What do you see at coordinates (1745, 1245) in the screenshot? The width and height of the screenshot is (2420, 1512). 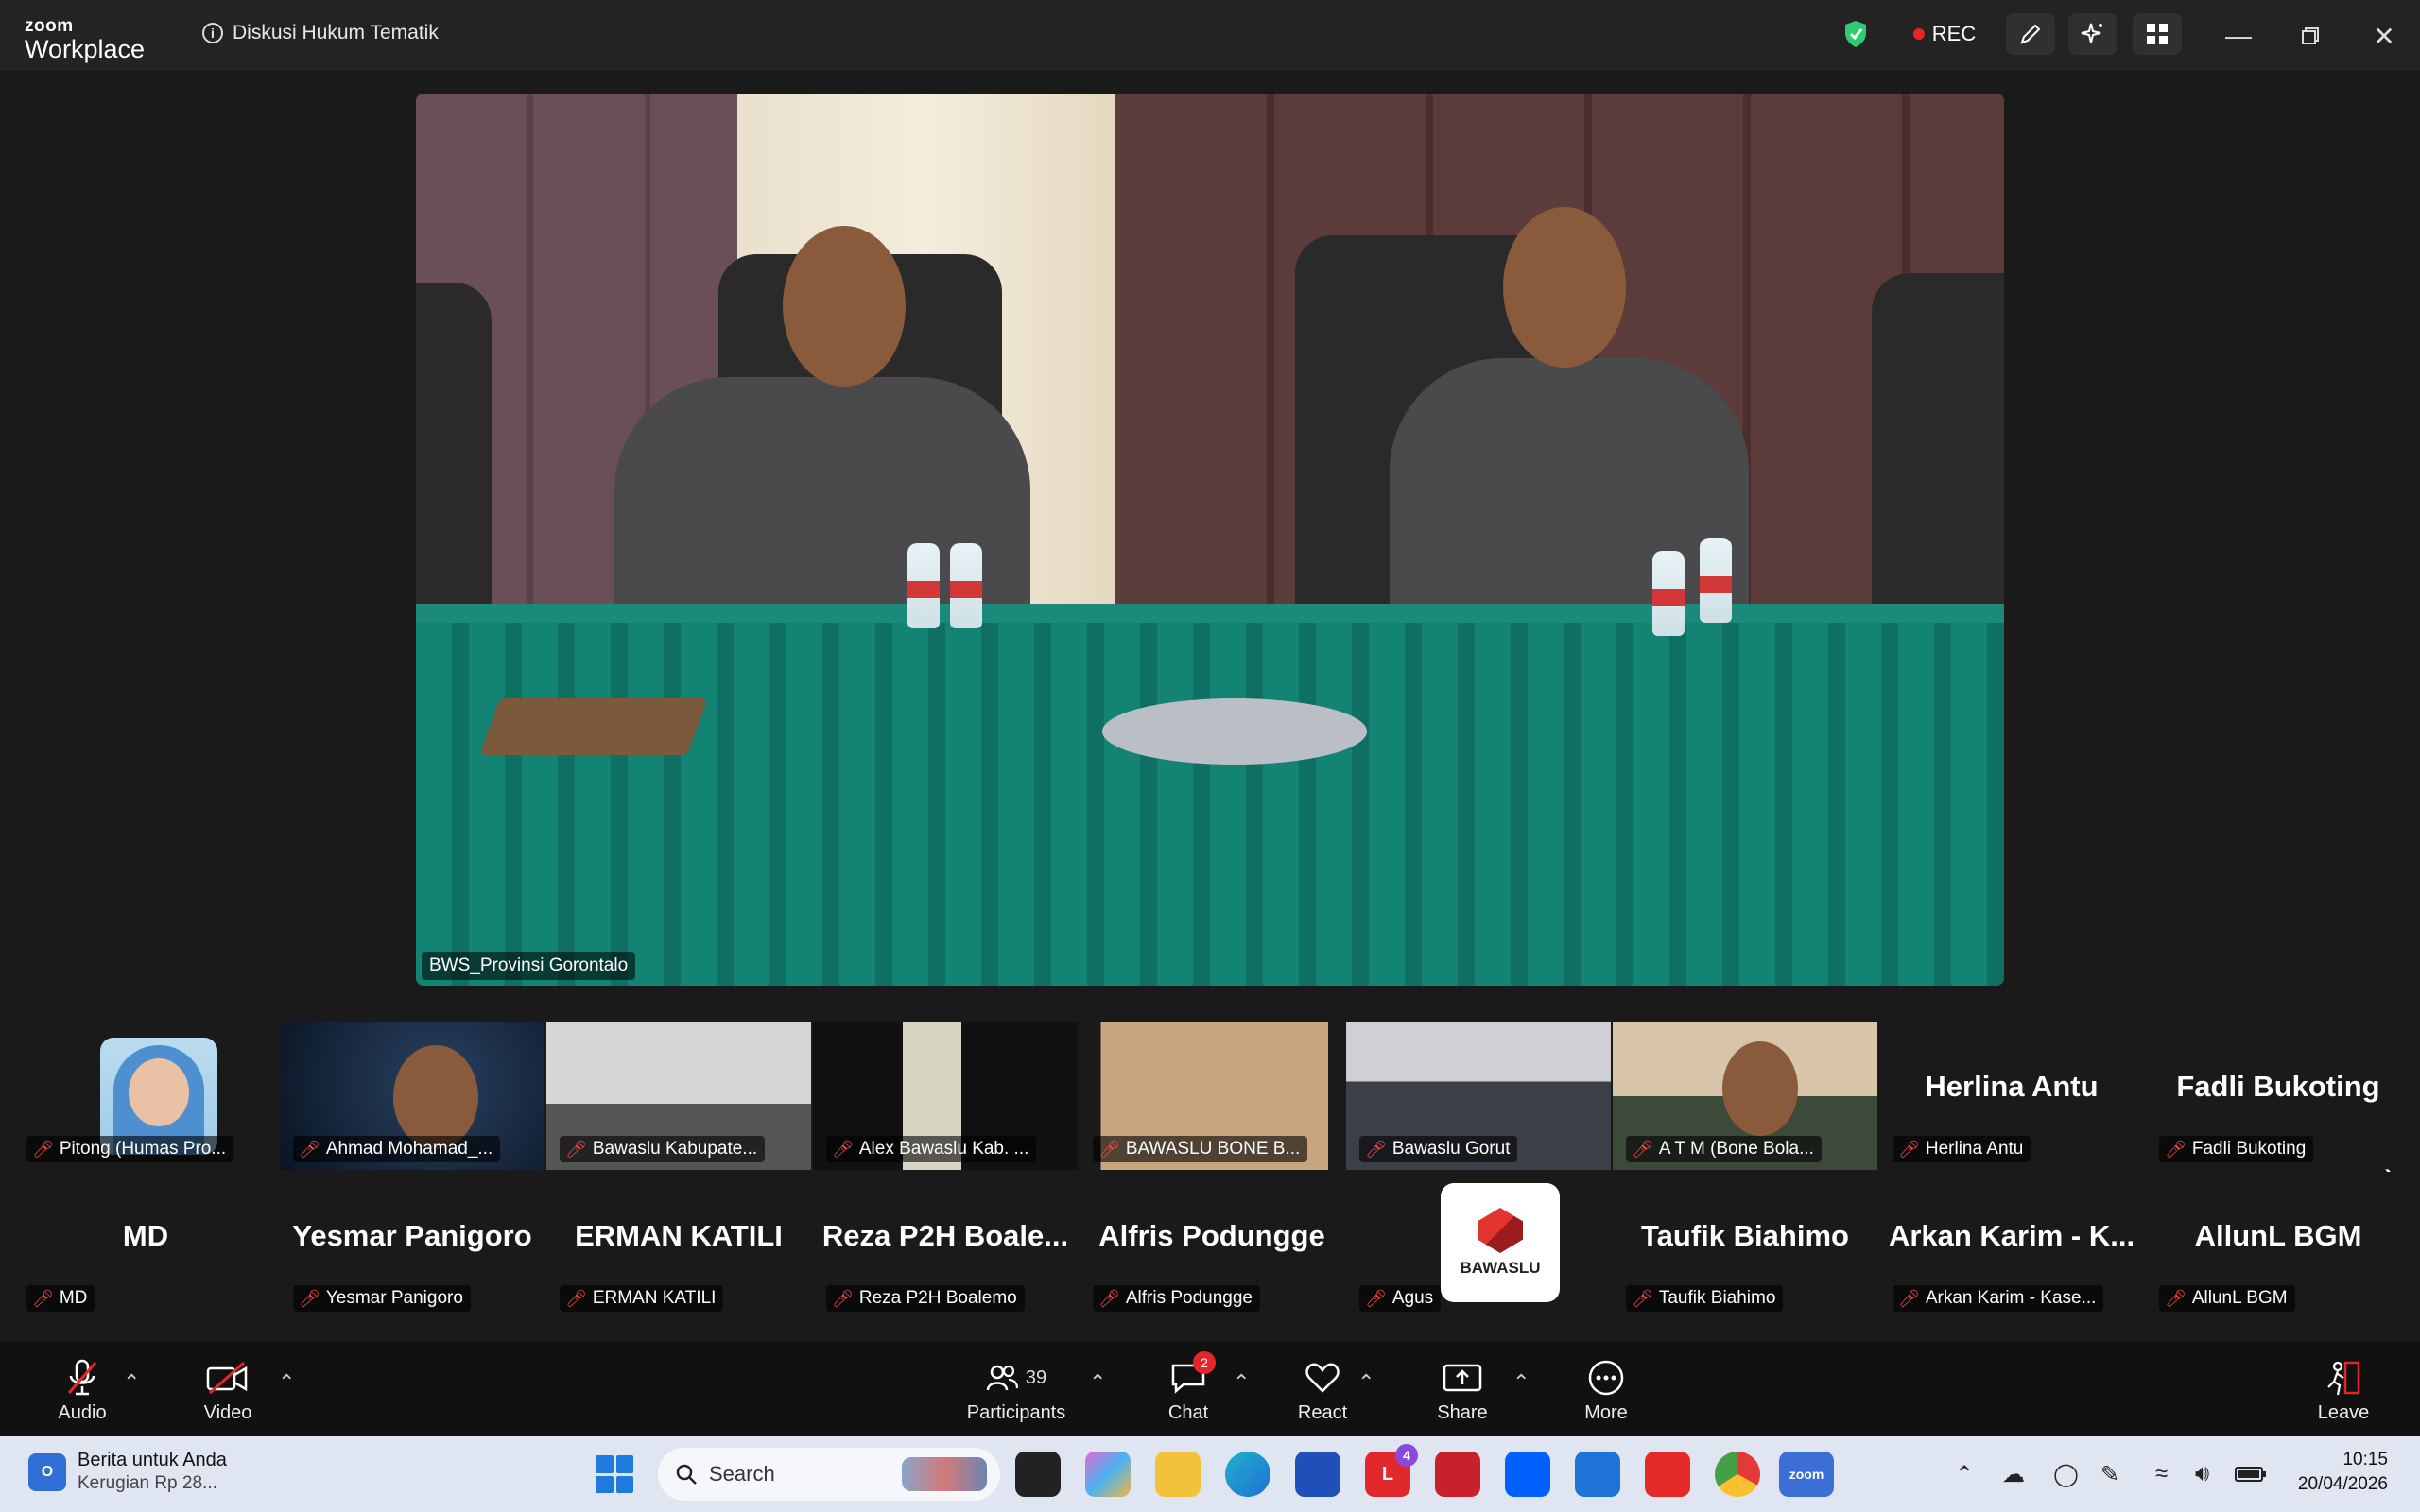 I see `participant-tile: Taufik Biahimo 🎤︎ Taufik Biahimo` at bounding box center [1745, 1245].